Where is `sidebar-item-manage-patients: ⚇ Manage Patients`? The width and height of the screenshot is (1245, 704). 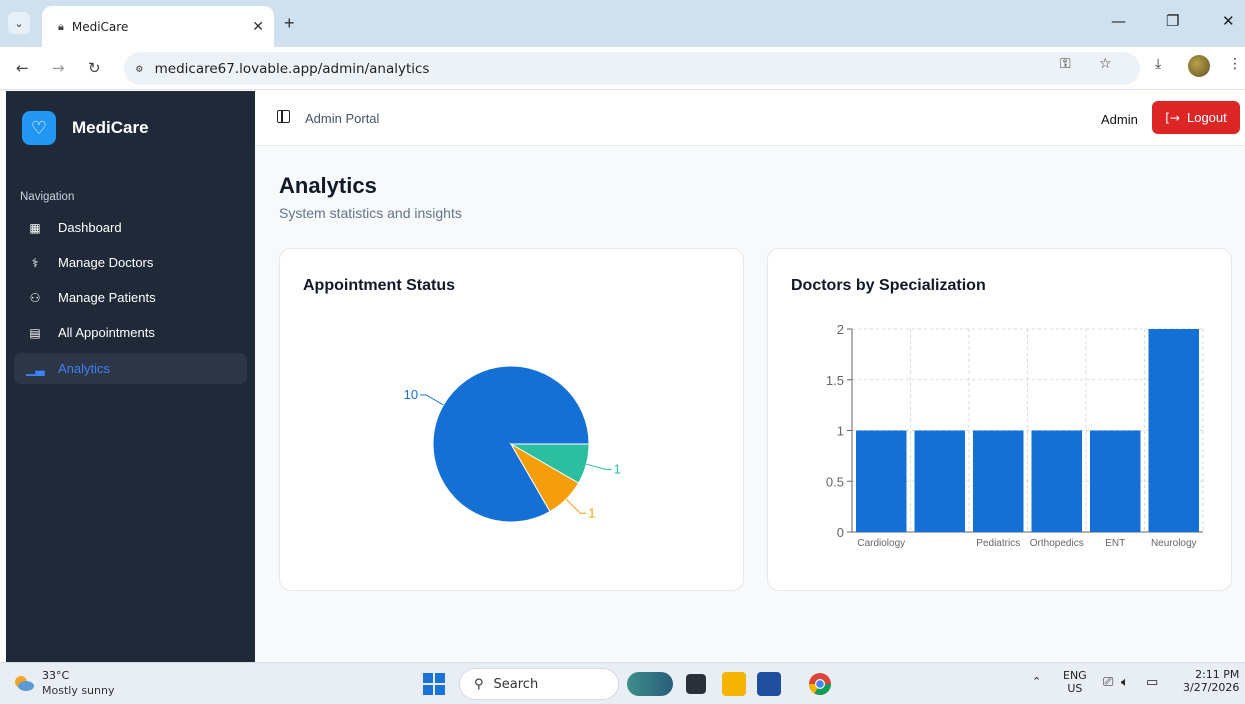
sidebar-item-manage-patients: ⚇ Manage Patients is located at coordinates (130, 297).